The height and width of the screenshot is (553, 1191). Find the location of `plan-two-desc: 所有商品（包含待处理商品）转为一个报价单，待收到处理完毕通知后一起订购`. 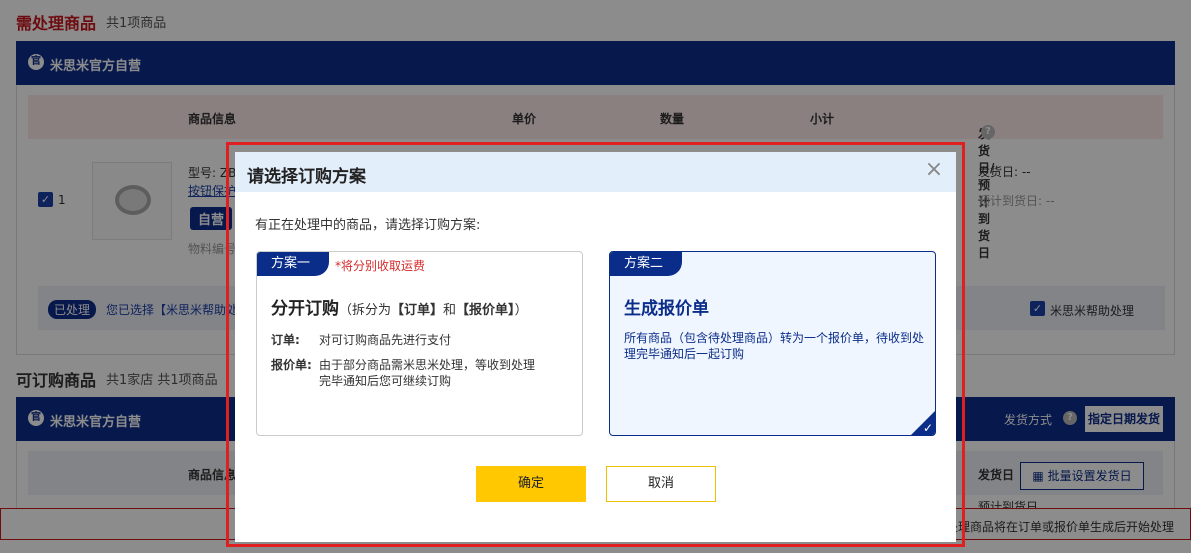

plan-two-desc: 所有商品（包含待处理商品）转为一个报价单，待收到处理完毕通知后一起订购 is located at coordinates (774, 346).